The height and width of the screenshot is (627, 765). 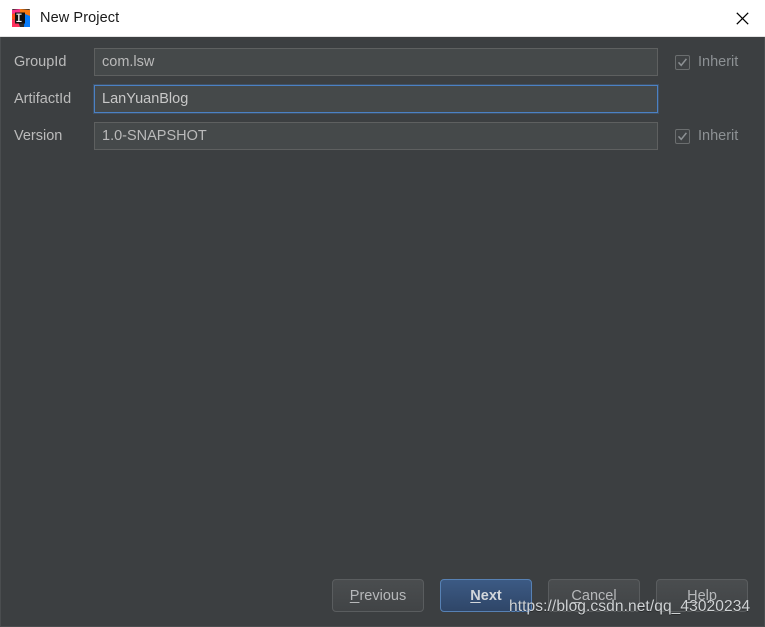 I want to click on dialog-button-bar: Previous Next Cancel Help, so click(x=383, y=603).